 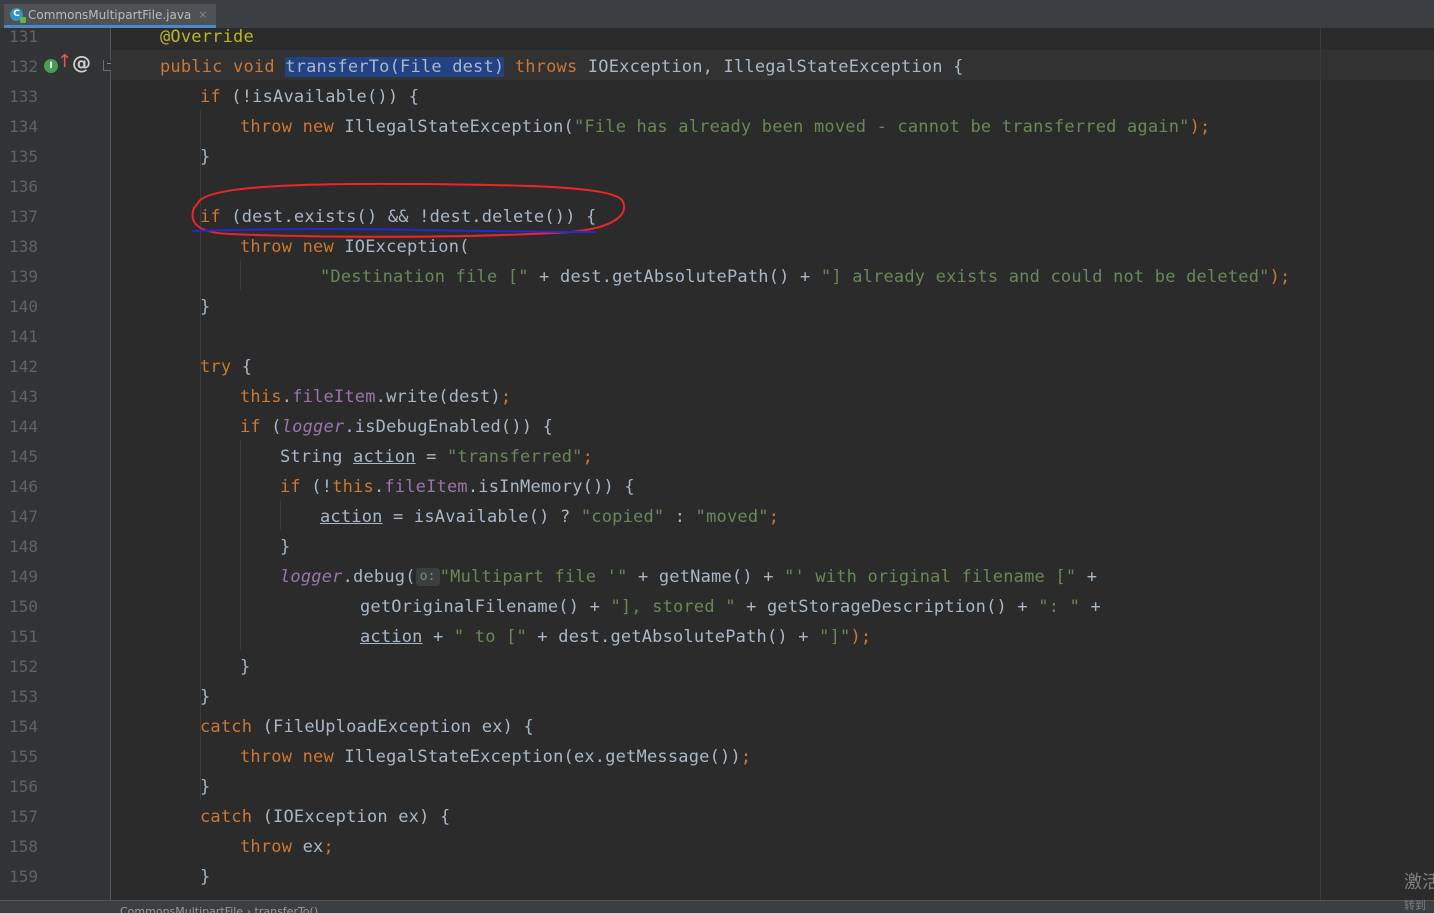 I want to click on line-number: 156, so click(x=23, y=786).